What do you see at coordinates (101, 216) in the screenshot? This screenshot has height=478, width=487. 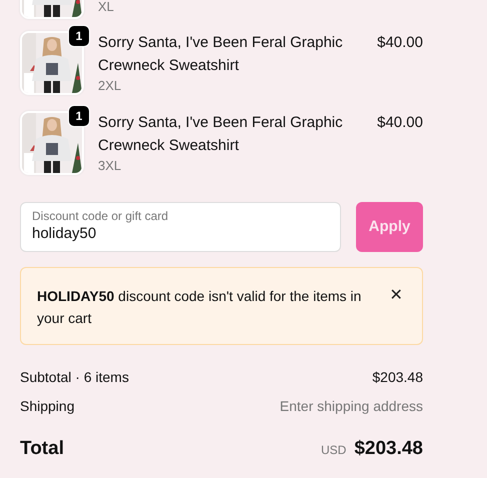 I see `field-label: Discount code or gift card` at bounding box center [101, 216].